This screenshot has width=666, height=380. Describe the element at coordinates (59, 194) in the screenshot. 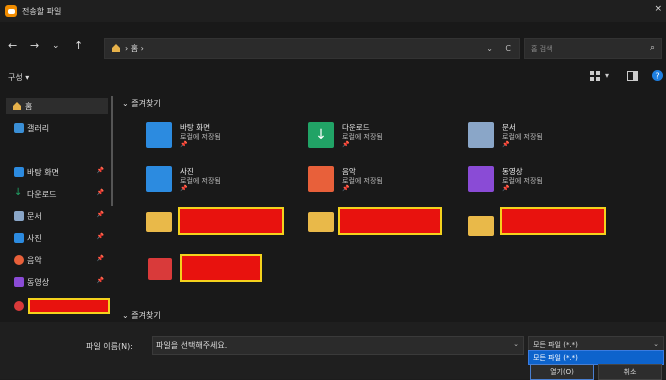

I see `sidebar-item-downloads: ↓ 다운로드 📌` at that location.